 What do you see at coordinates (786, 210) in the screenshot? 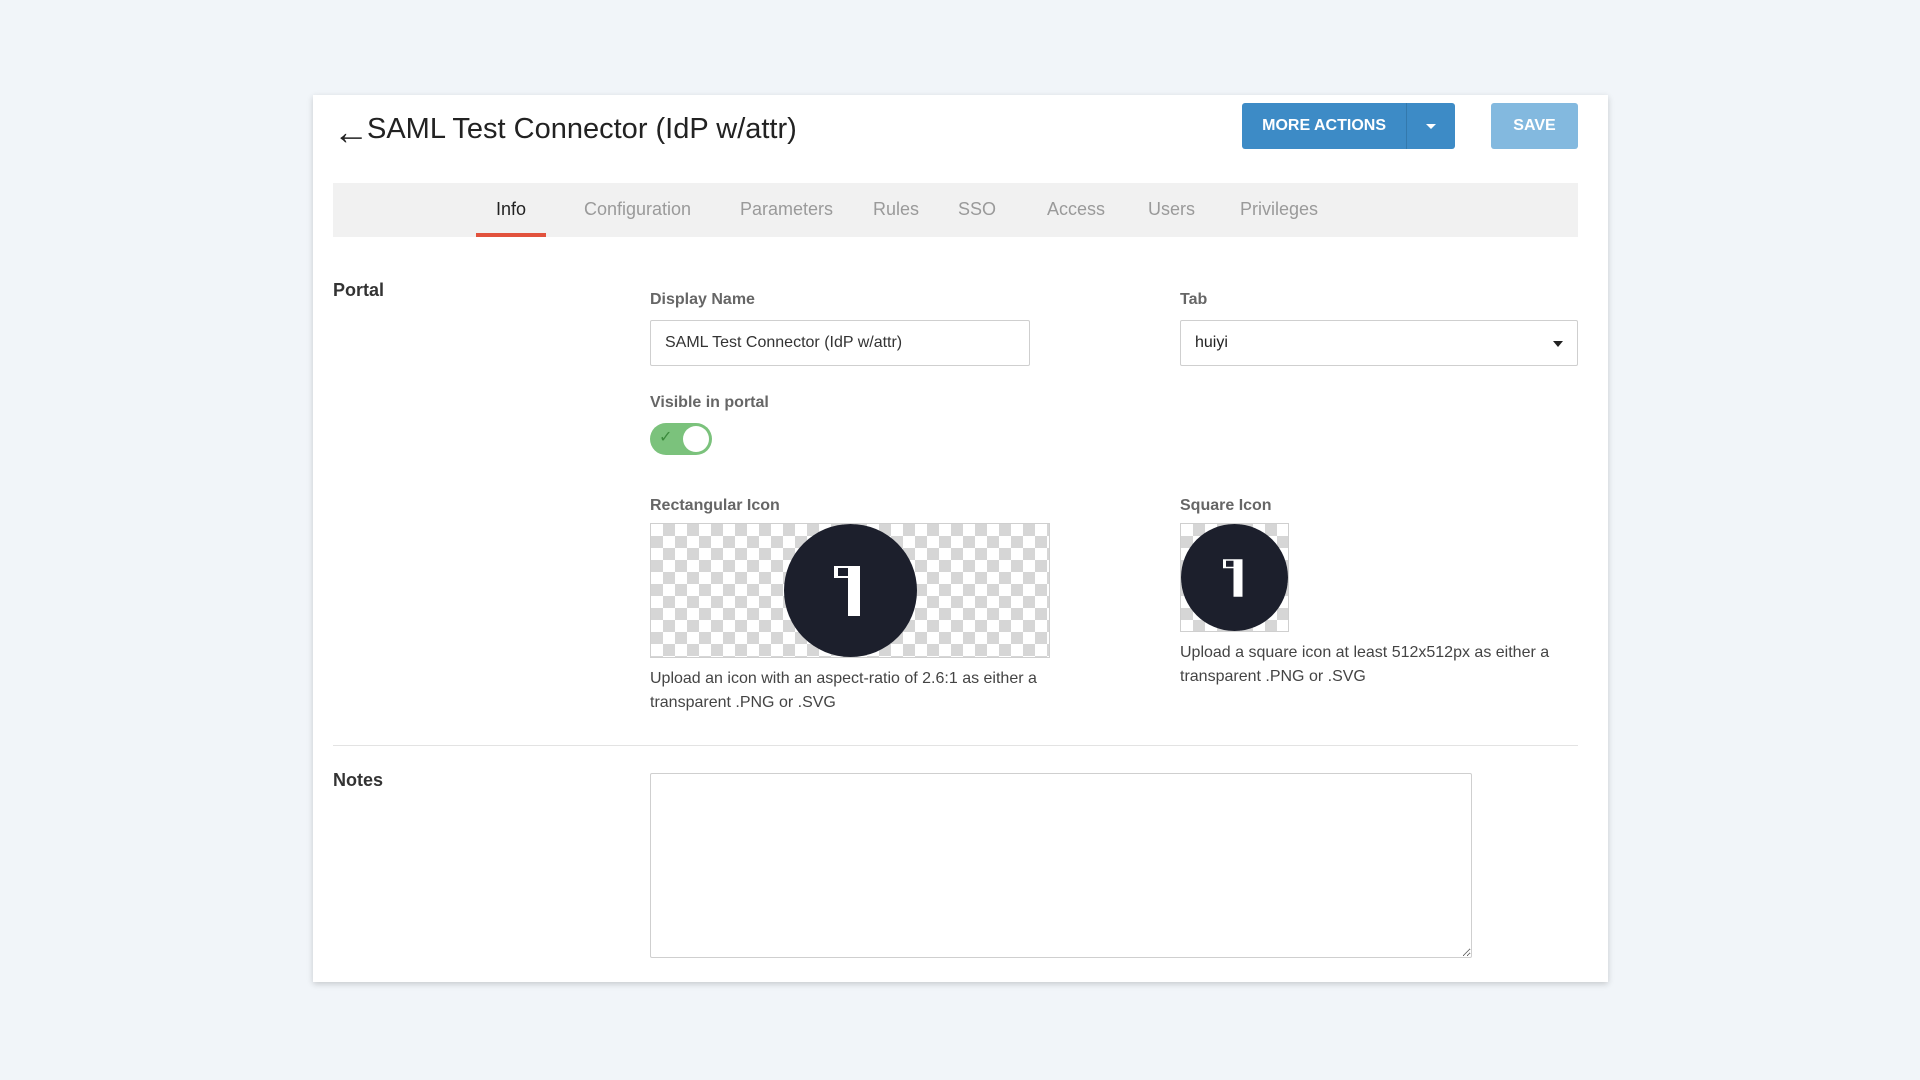
I see `tab-parameters: Parameters` at bounding box center [786, 210].